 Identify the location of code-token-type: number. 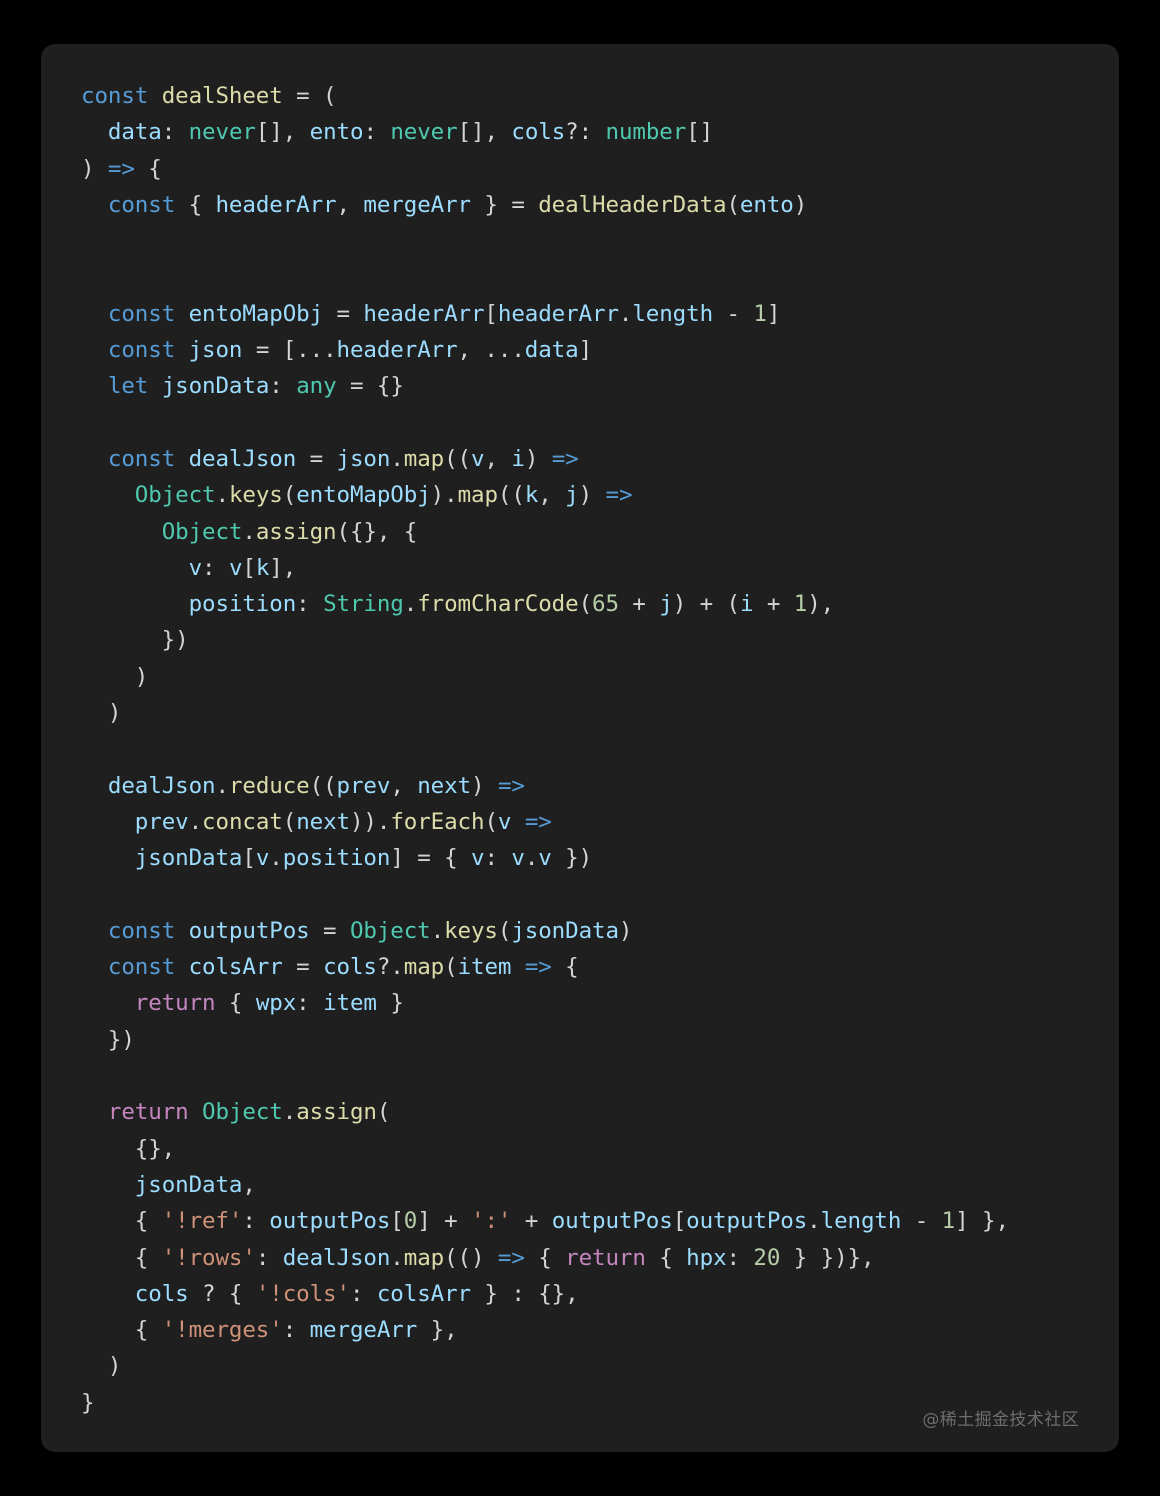
(646, 132).